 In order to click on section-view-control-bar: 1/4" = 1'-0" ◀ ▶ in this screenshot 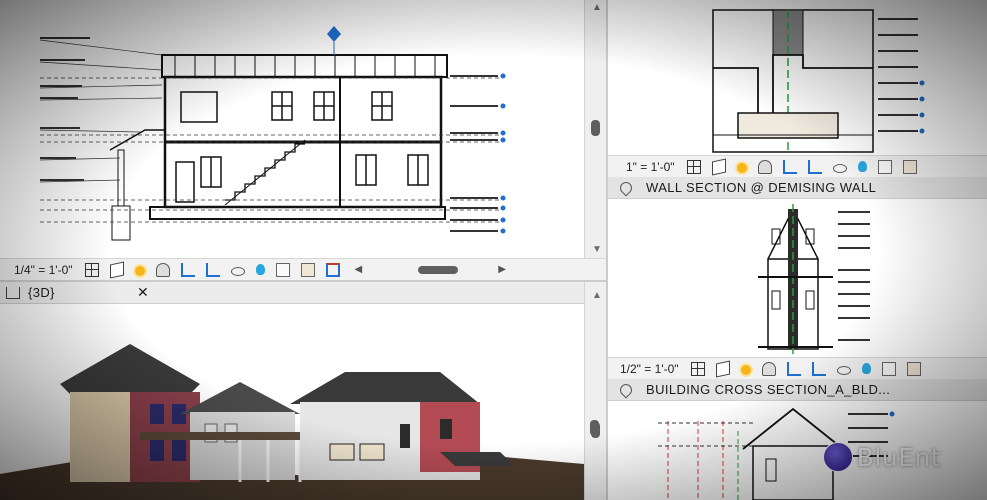, I will do `click(303, 269)`.